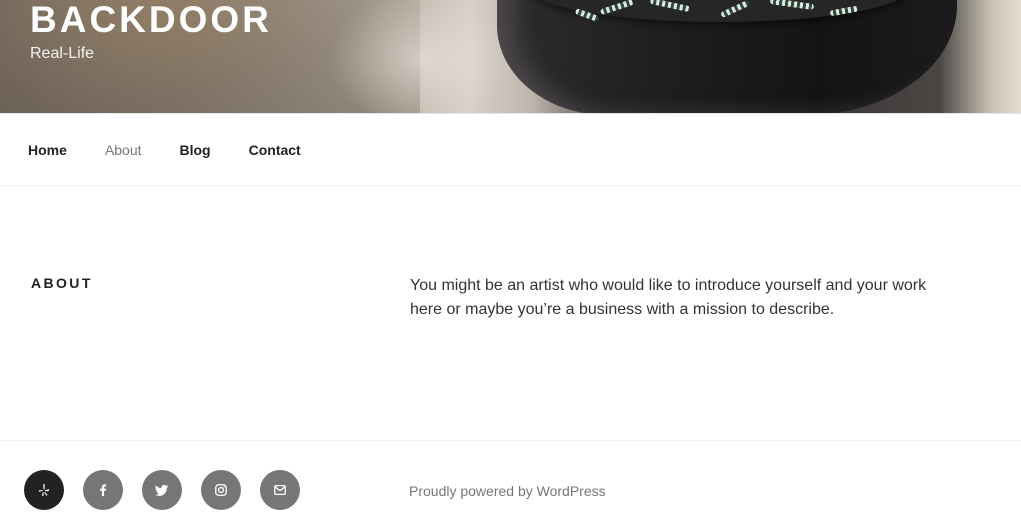 This screenshot has height=531, width=1021. What do you see at coordinates (62, 283) in the screenshot?
I see `page-title: ABOUT` at bounding box center [62, 283].